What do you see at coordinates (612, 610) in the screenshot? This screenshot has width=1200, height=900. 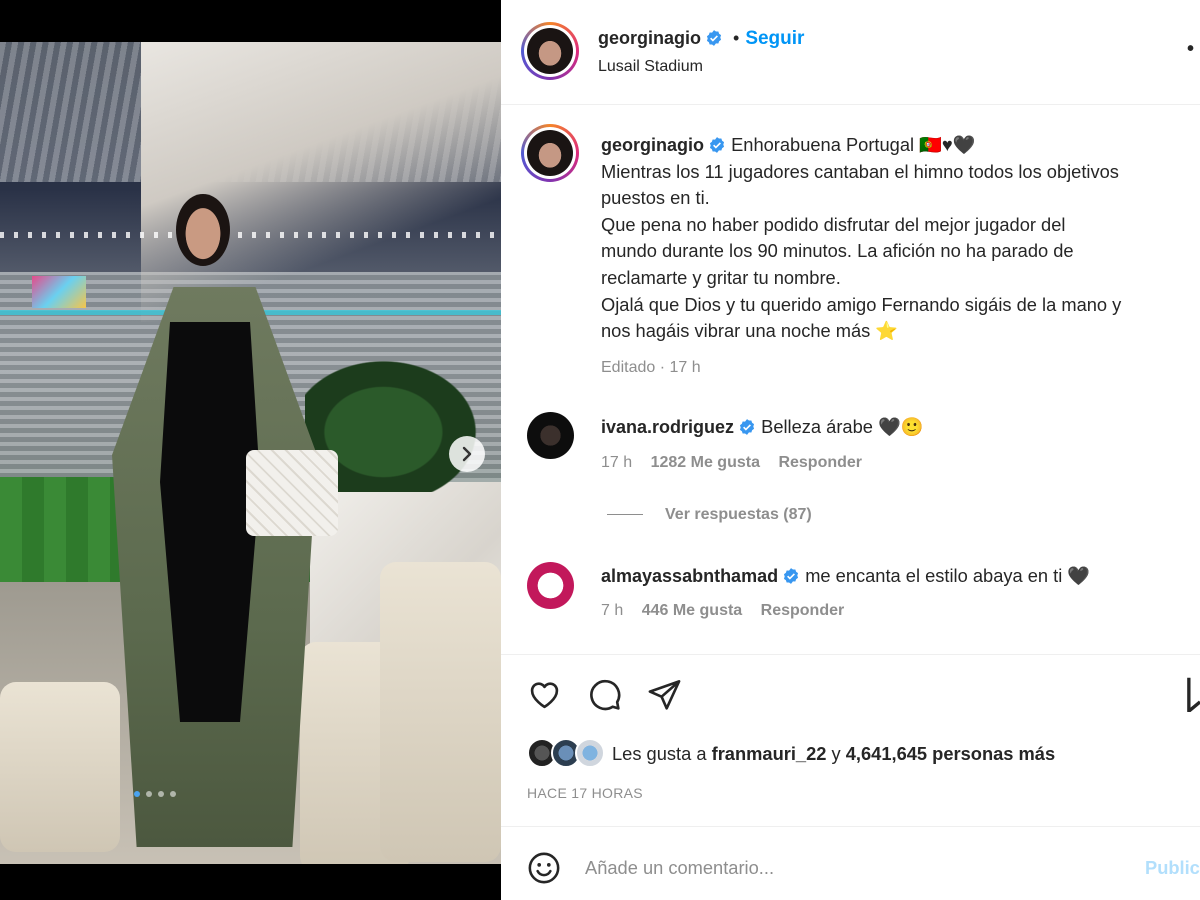 I see `comment-time: 7 h` at bounding box center [612, 610].